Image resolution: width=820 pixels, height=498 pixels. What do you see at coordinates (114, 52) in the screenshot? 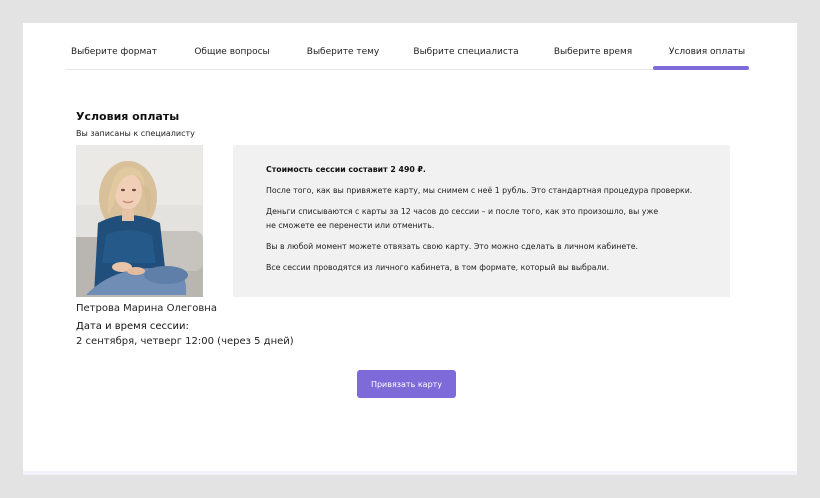
I see `step-format: Выберите формат` at bounding box center [114, 52].